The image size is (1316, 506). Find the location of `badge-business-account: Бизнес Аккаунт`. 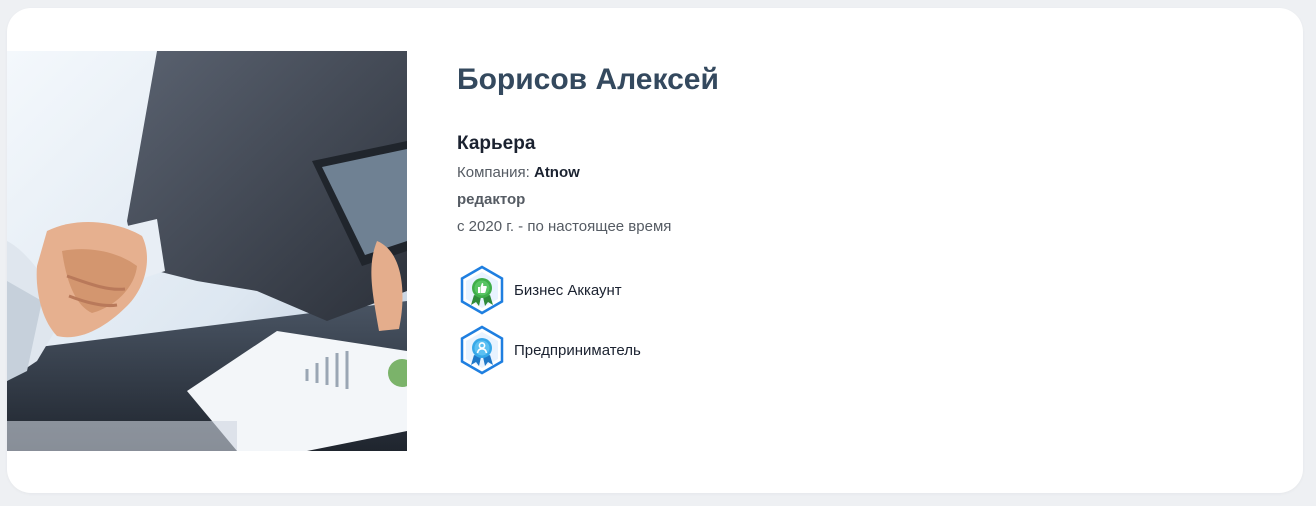

badge-business-account: Бизнес Аккаунт is located at coordinates (588, 290).